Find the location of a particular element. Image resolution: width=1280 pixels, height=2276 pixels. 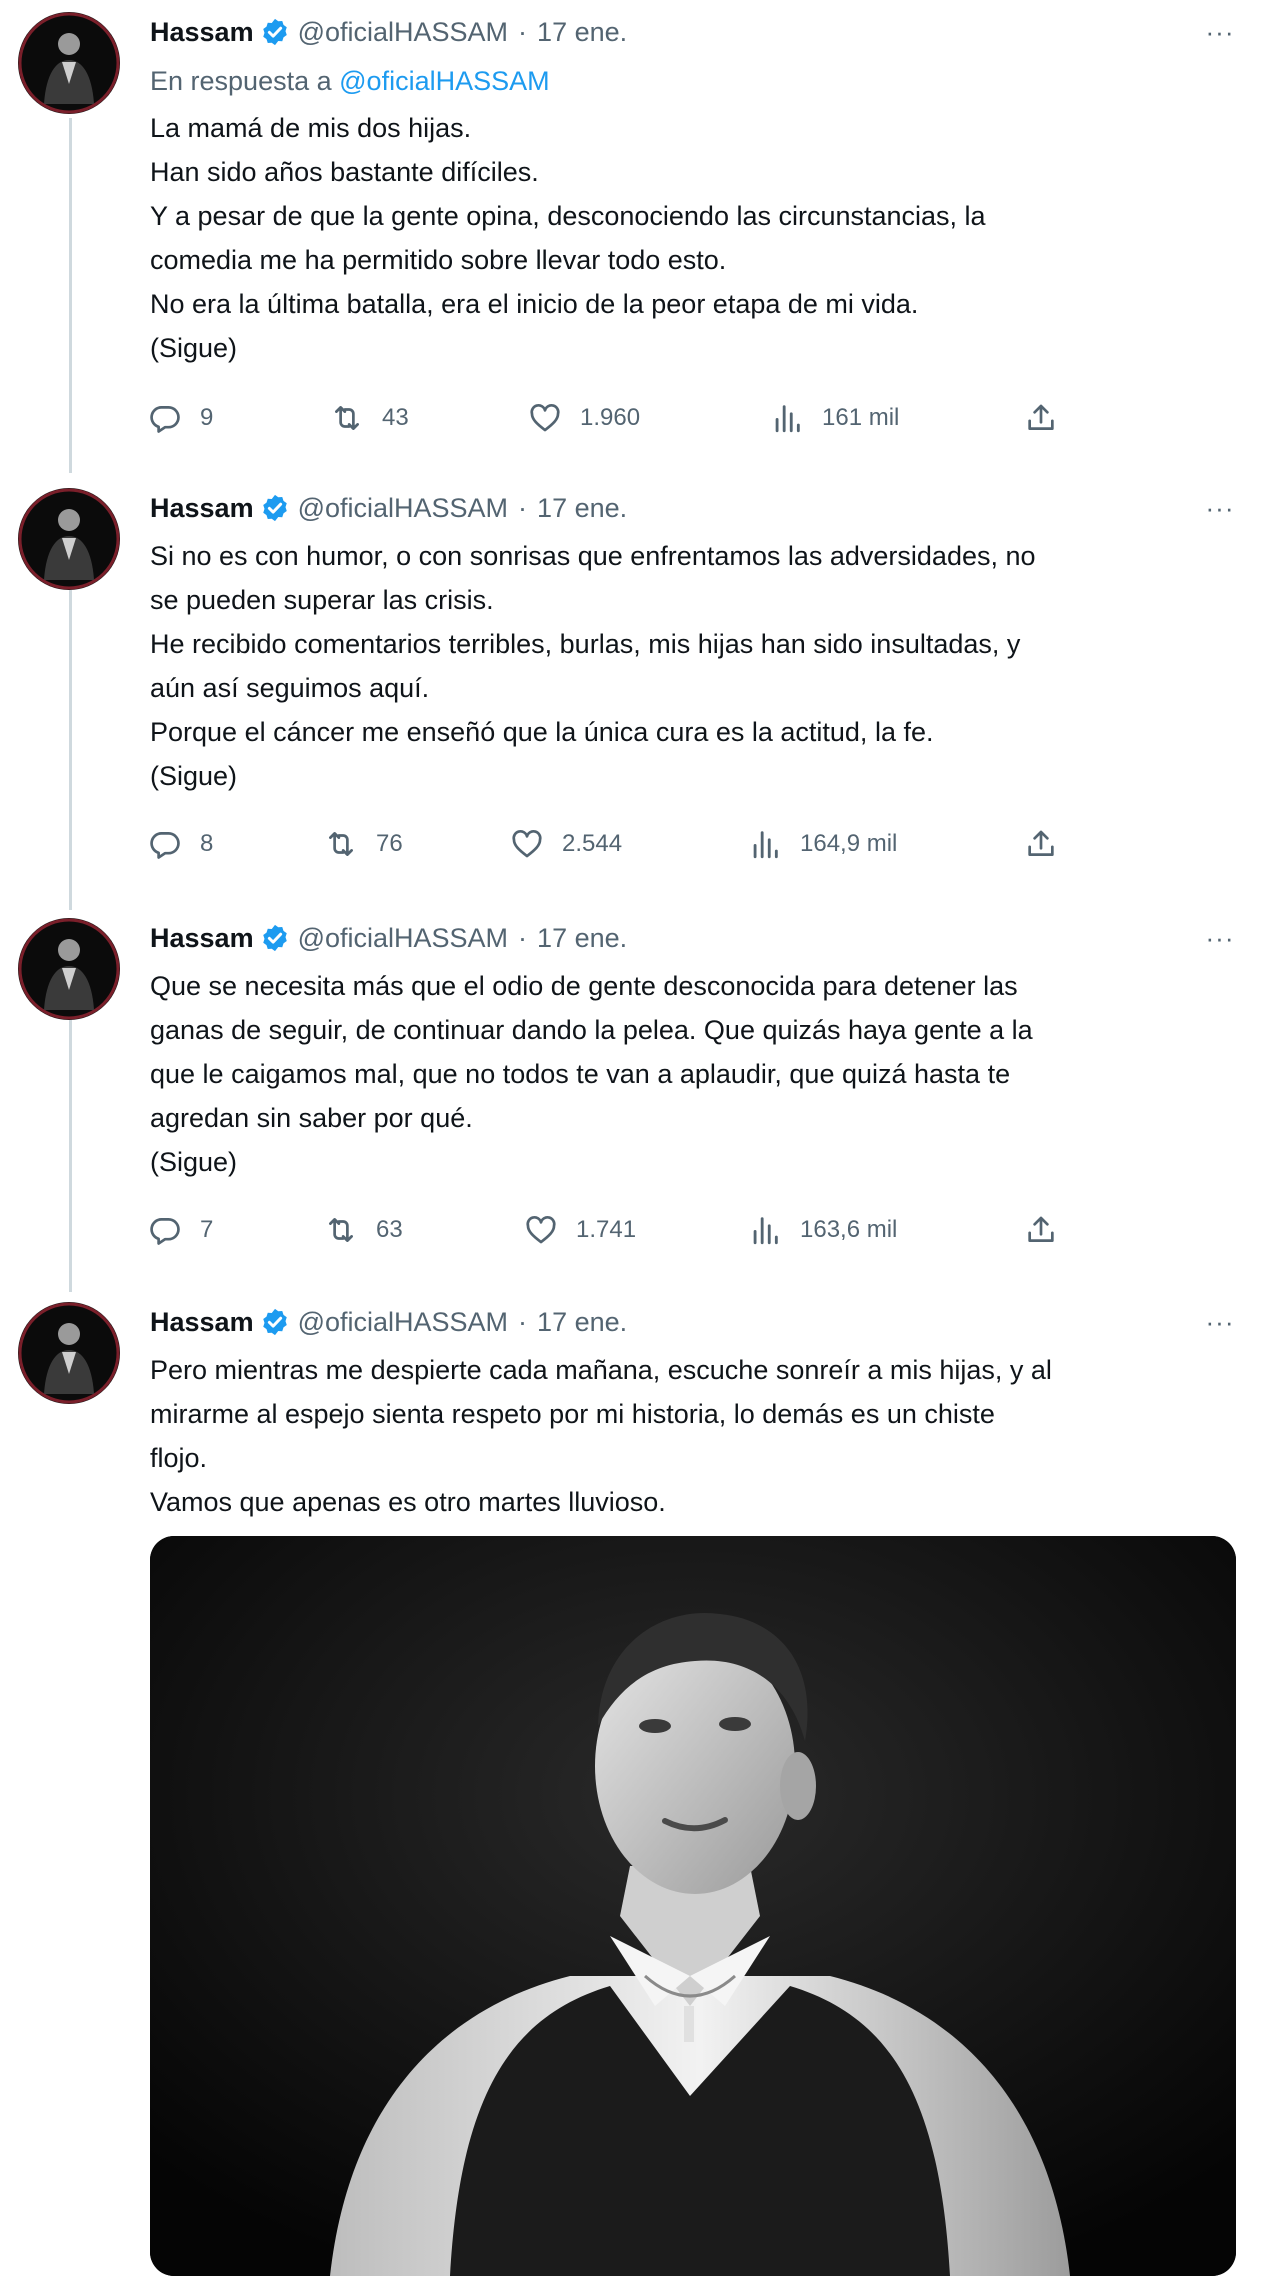

like-count: 2.544 is located at coordinates (592, 843).